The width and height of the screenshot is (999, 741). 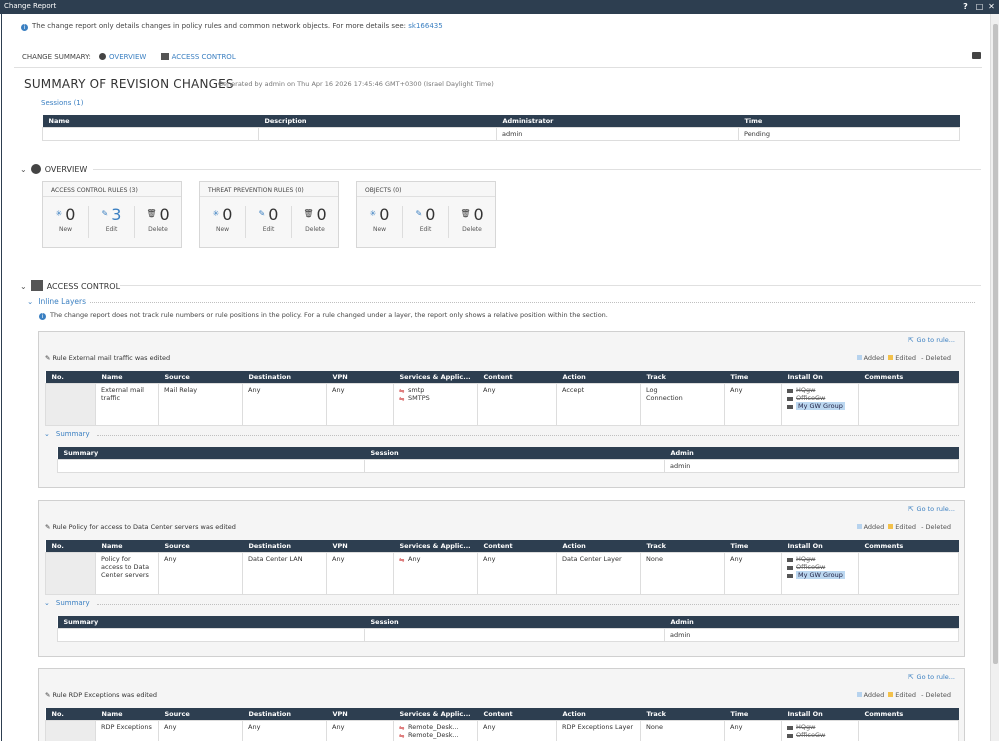 What do you see at coordinates (682, 546) in the screenshot?
I see `col-header: Track` at bounding box center [682, 546].